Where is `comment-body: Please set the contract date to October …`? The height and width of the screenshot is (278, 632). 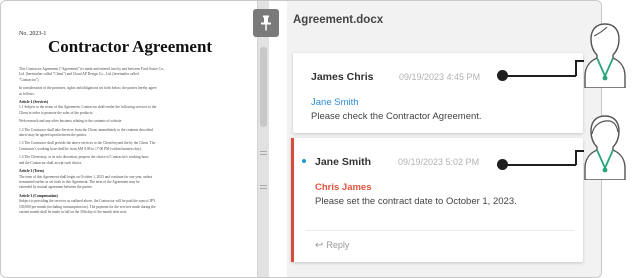
comment-body: Please set the contract date to October … is located at coordinates (416, 201).